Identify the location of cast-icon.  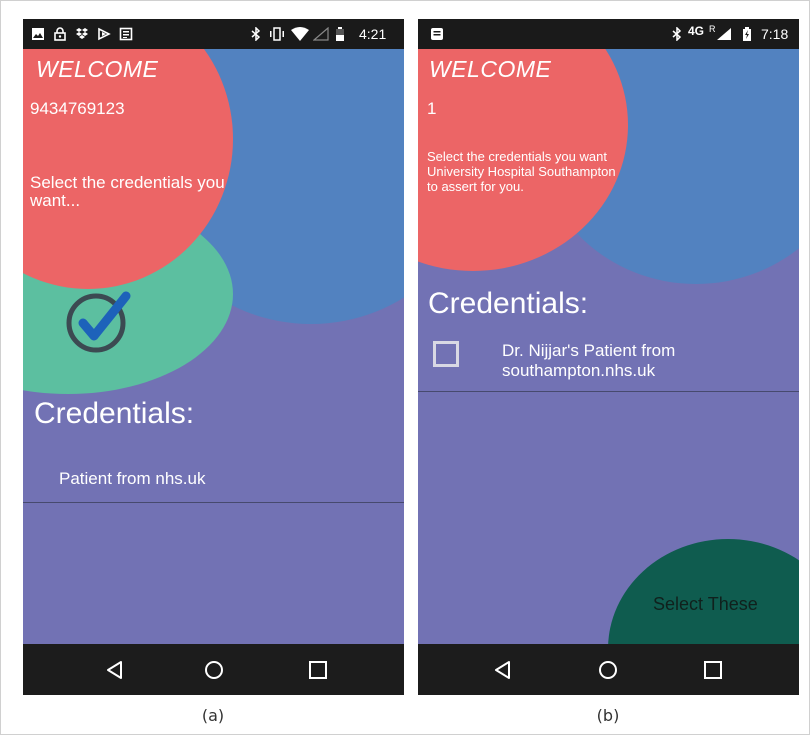
(104, 34).